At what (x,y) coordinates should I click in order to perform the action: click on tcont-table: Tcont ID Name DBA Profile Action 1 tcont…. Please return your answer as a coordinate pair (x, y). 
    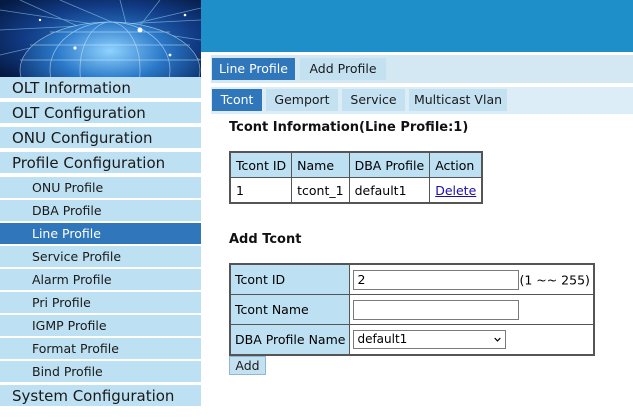
    Looking at the image, I should click on (356, 177).